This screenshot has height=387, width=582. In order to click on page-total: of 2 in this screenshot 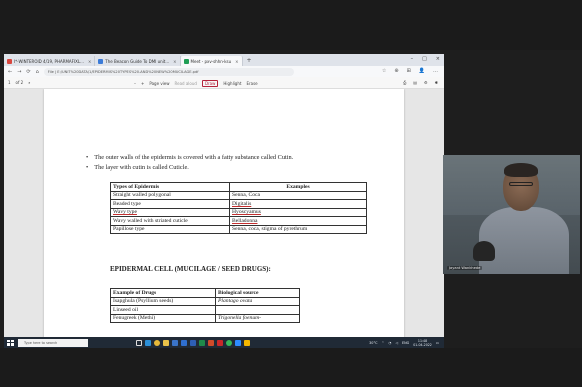, I will do `click(19, 82)`.